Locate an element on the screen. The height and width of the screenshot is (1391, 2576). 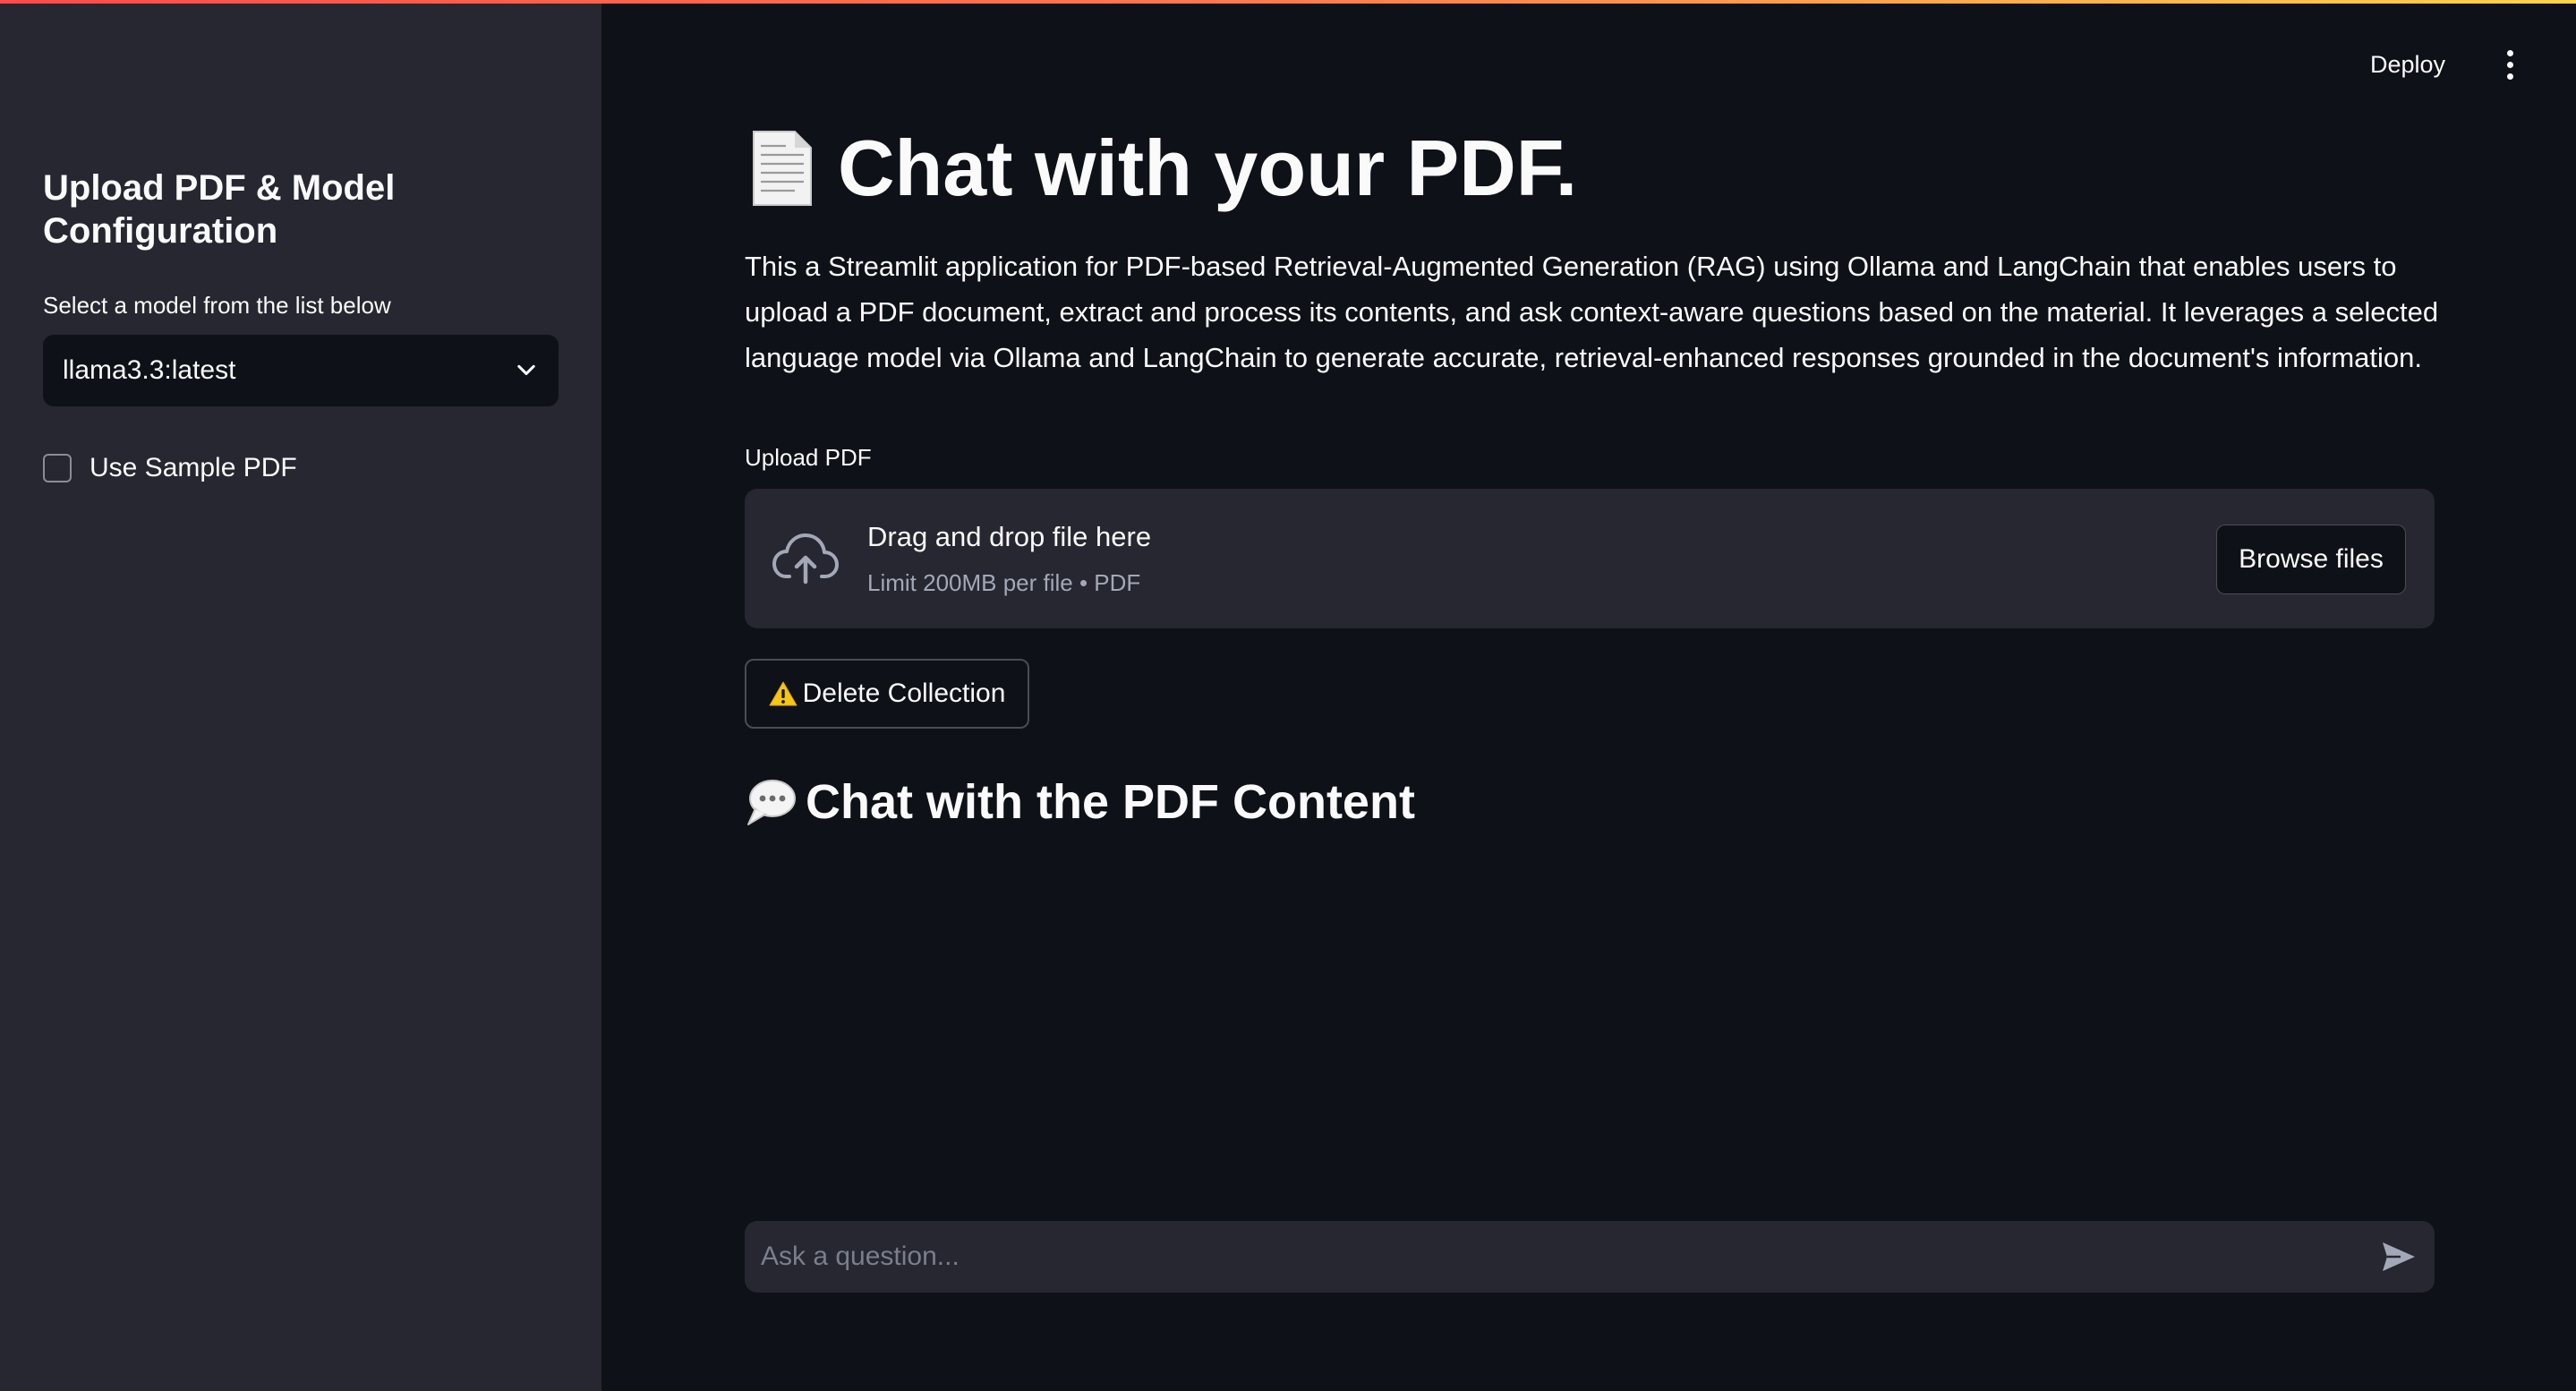
dropzone-limit-text: Limit 200MB per file • PDF is located at coordinates (1004, 582).